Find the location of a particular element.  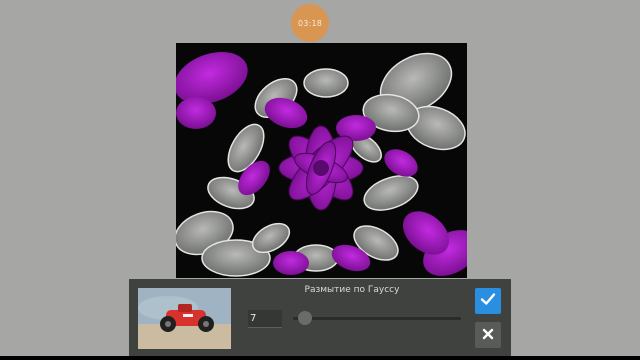

apply-button is located at coordinates (488, 301).